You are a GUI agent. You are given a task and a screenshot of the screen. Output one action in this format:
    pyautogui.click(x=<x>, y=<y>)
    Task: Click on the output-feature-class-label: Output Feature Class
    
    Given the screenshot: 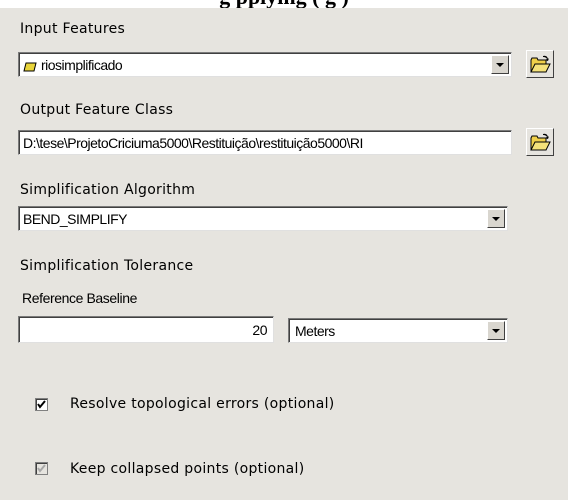 What is the action you would take?
    pyautogui.click(x=97, y=110)
    